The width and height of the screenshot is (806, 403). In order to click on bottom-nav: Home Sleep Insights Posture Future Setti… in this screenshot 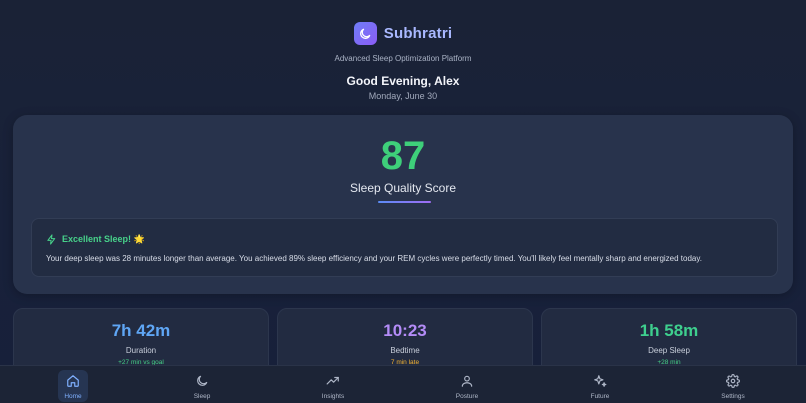, I will do `click(403, 384)`.